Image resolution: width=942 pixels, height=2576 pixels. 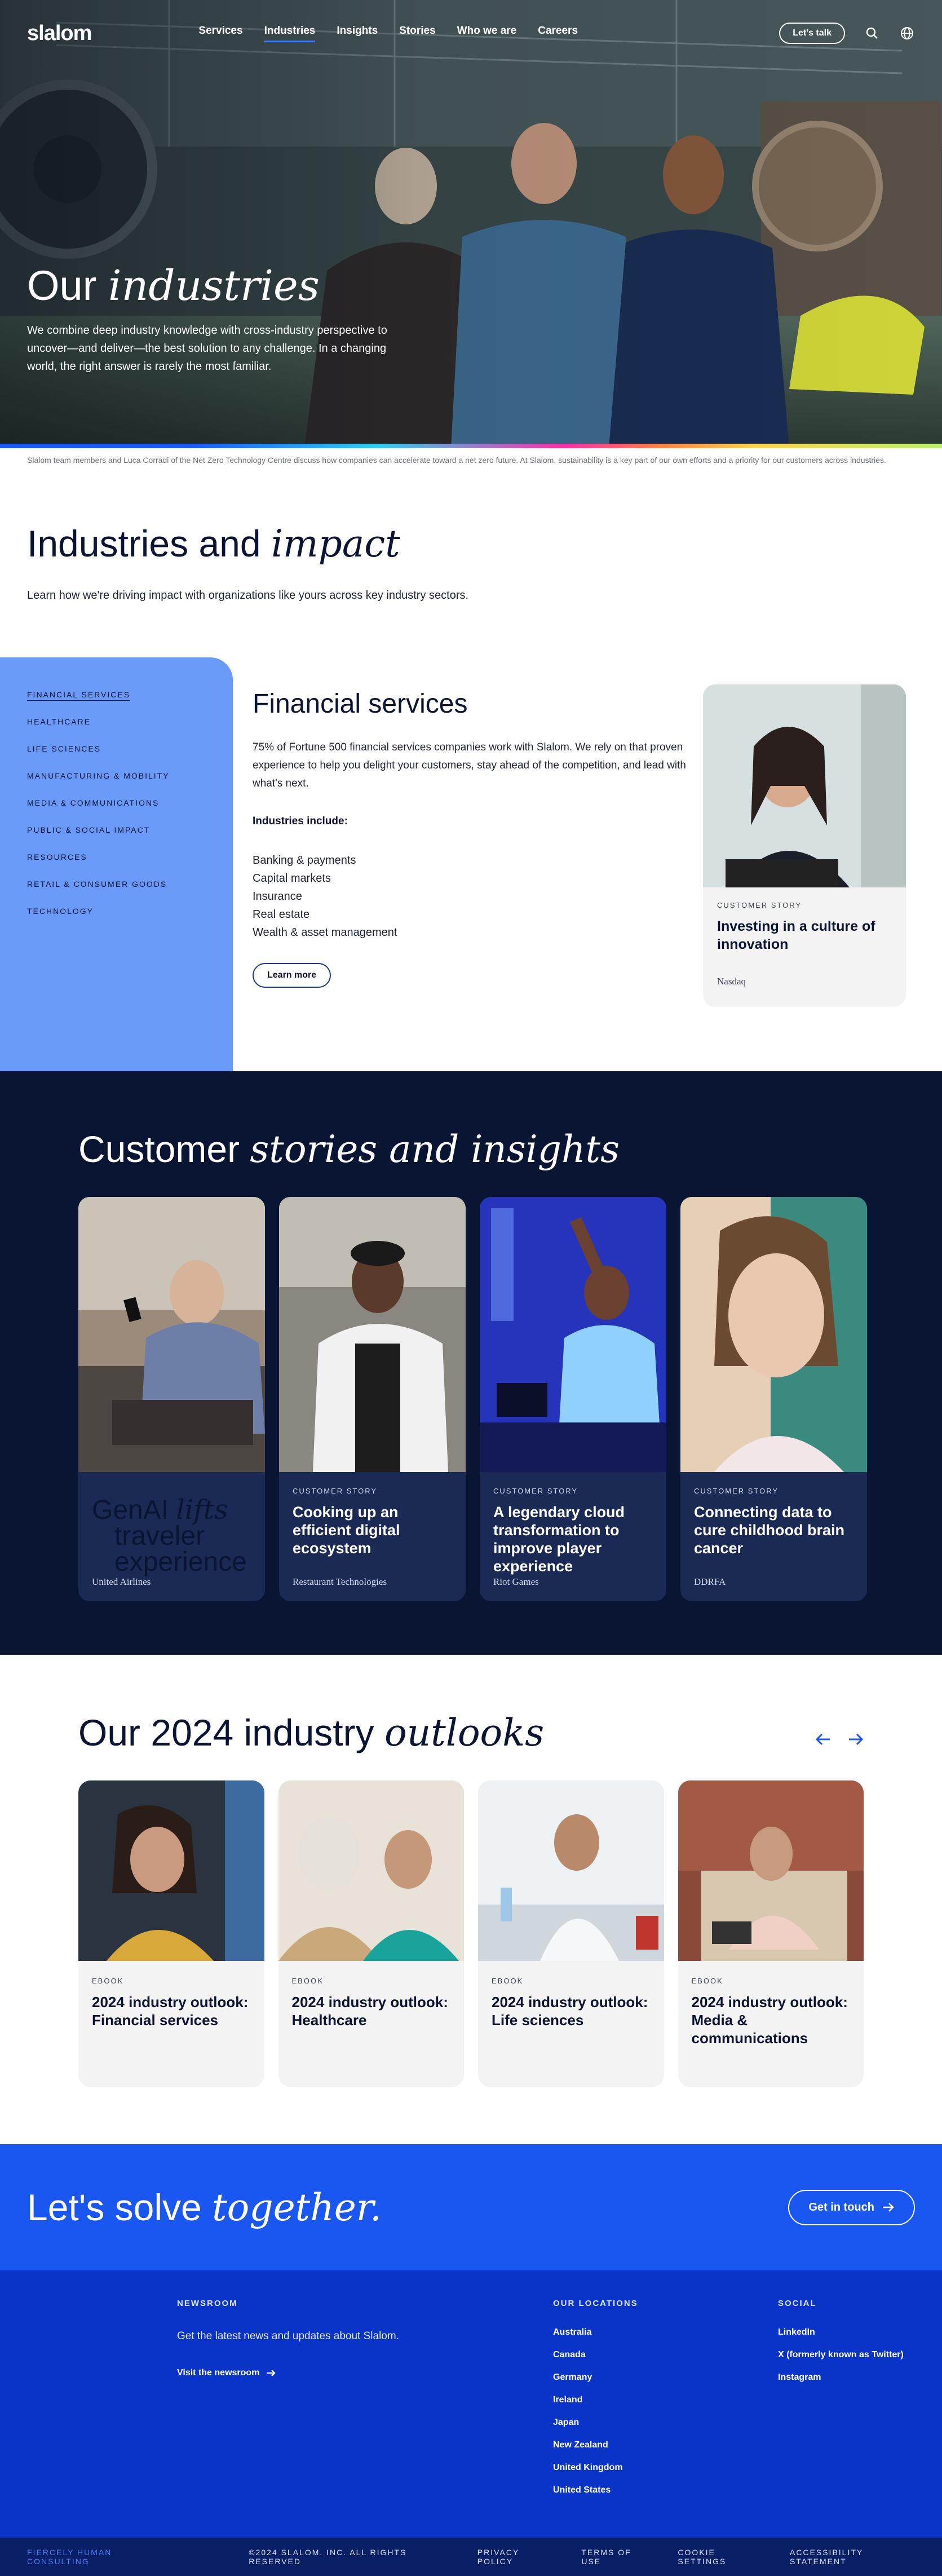 I want to click on overlay-word: experience, so click(x=180, y=1562).